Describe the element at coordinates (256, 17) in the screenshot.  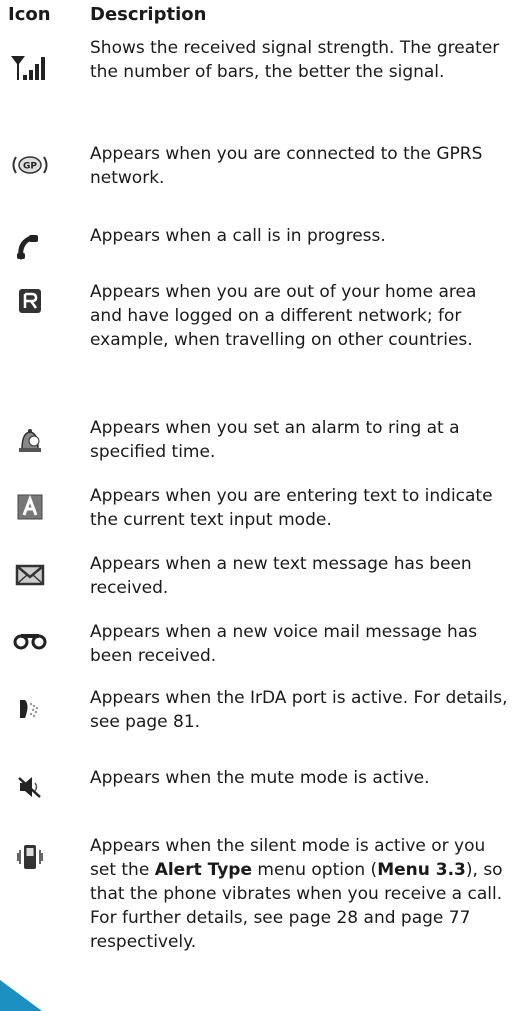
I see `table-header: Icon Description` at that location.